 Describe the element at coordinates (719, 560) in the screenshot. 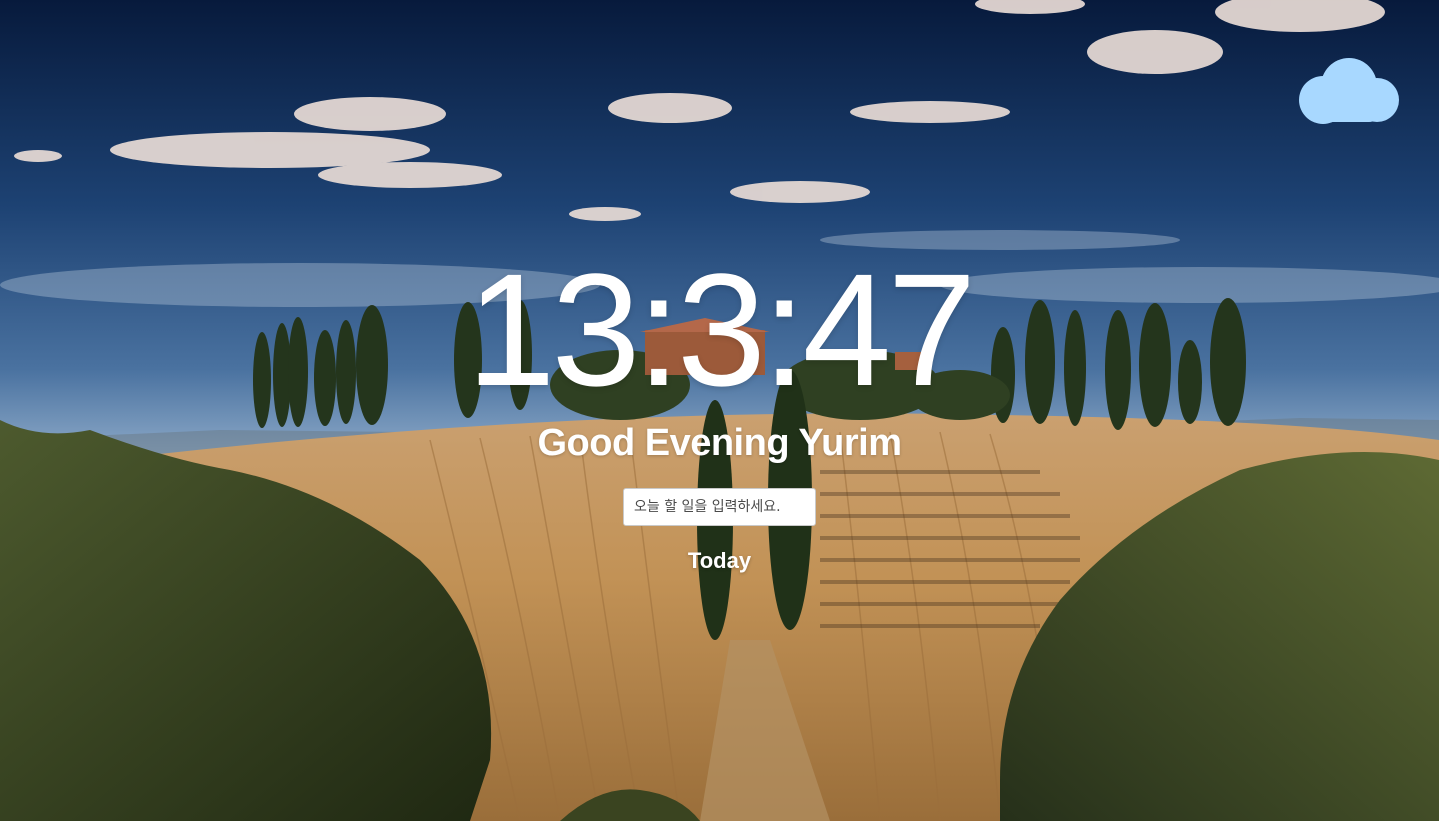

I see `today-list-title: Today` at that location.